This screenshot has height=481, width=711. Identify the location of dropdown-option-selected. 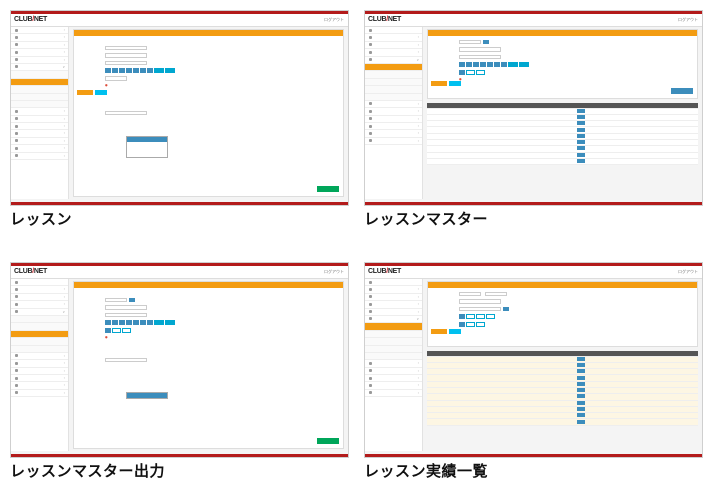
(147, 395).